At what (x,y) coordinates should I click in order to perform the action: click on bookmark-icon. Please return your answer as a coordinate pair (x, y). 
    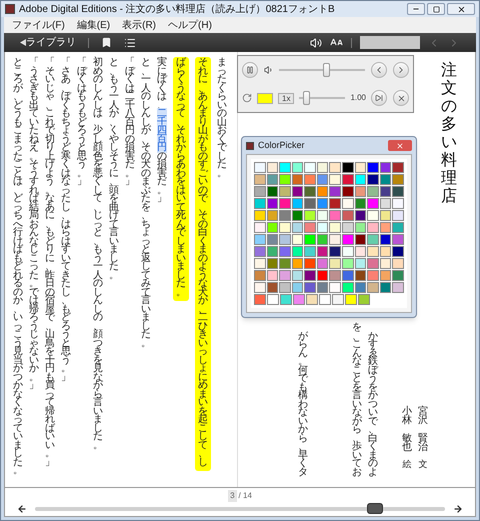
    Looking at the image, I should click on (106, 42).